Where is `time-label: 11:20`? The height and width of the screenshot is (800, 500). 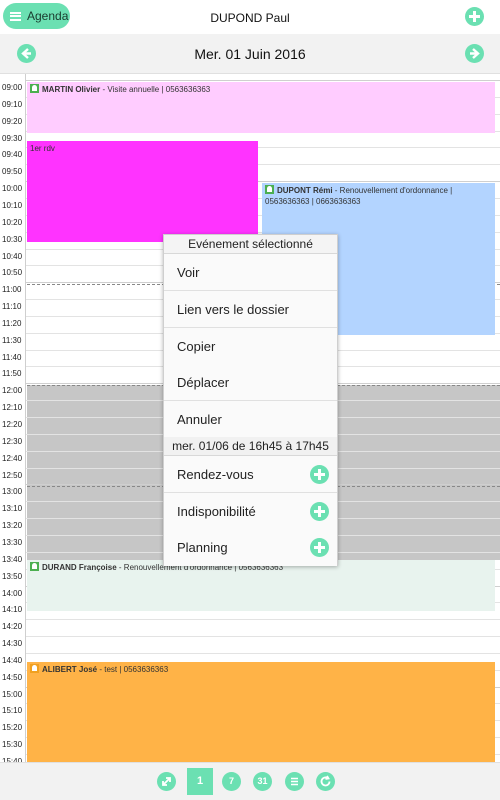
time-label: 11:20 is located at coordinates (12, 323).